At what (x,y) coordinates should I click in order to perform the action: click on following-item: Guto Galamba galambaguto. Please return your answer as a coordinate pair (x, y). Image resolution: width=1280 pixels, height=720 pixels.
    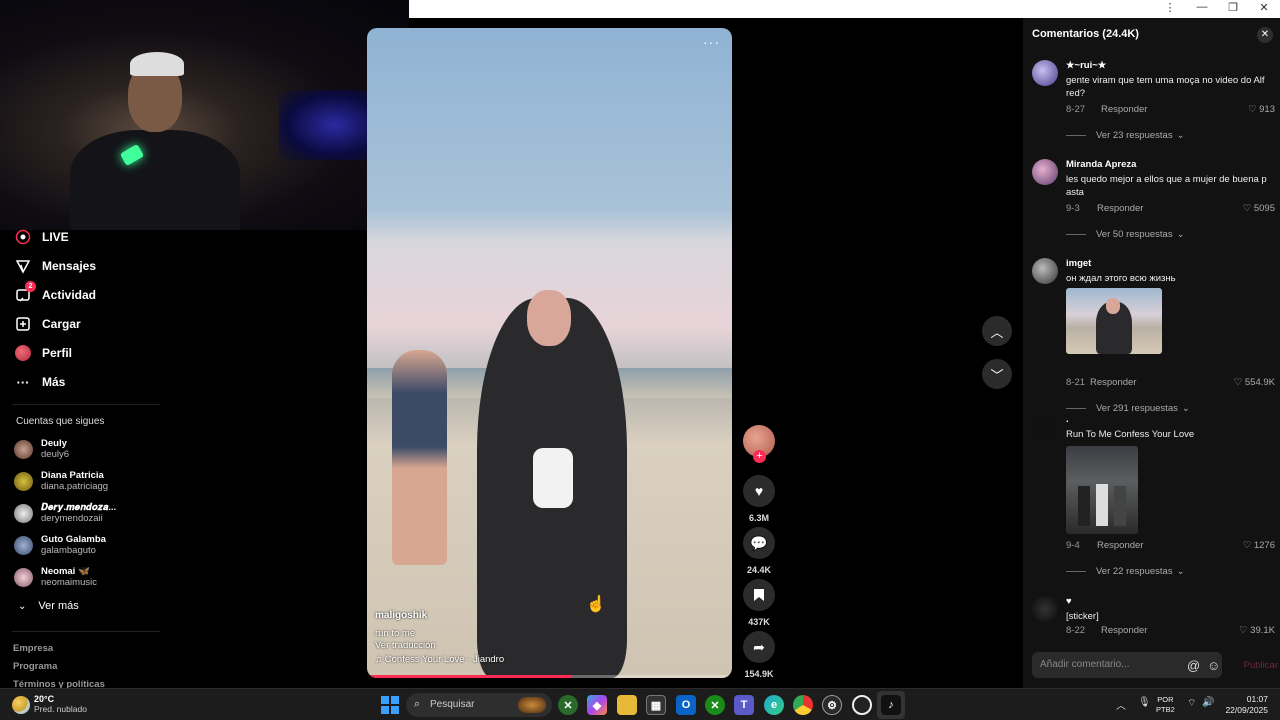
    Looking at the image, I should click on (60, 545).